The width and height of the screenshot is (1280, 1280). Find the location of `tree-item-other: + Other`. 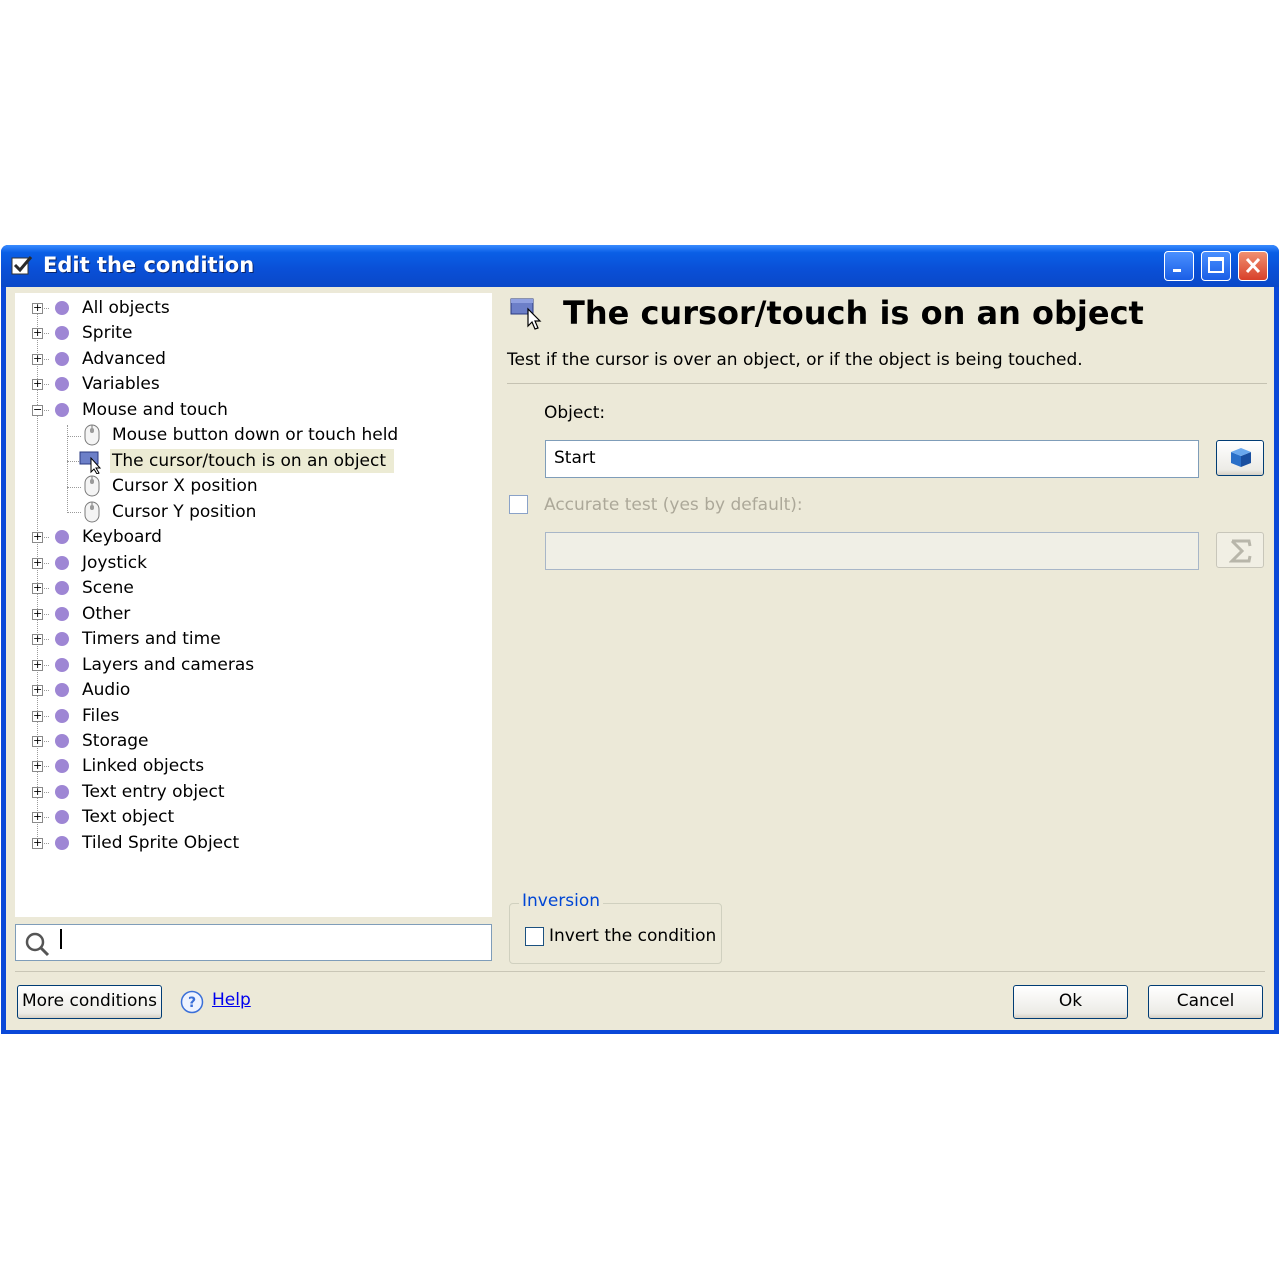

tree-item-other: + Other is located at coordinates (250, 614).